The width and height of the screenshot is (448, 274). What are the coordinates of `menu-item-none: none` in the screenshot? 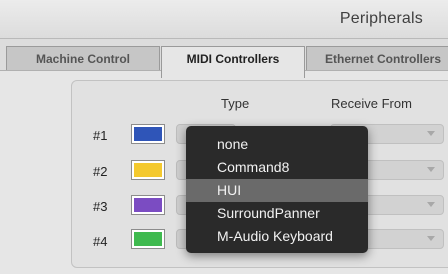 It's located at (277, 144).